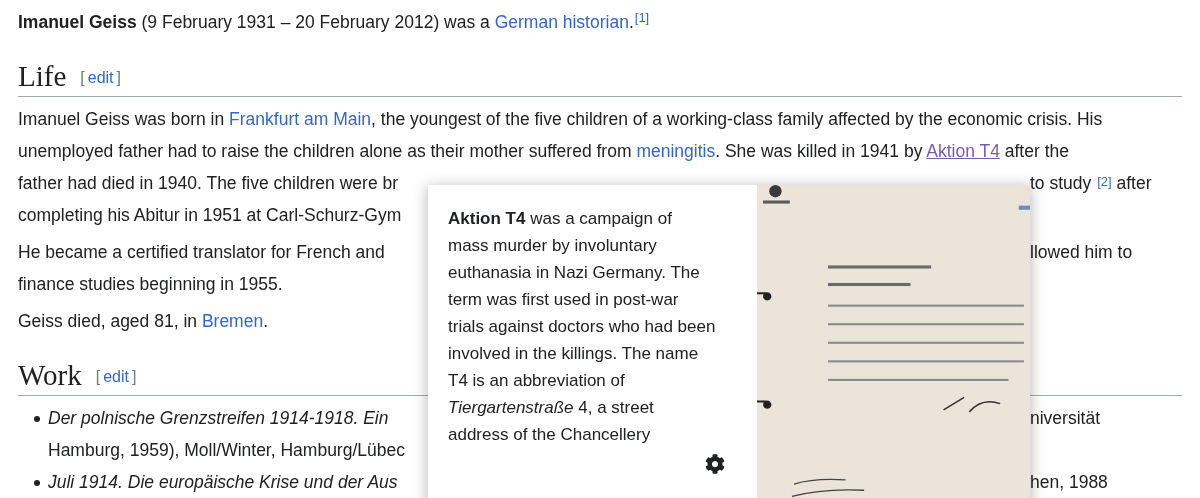 The height and width of the screenshot is (498, 1200). What do you see at coordinates (1133, 182) in the screenshot?
I see `body-text: after` at bounding box center [1133, 182].